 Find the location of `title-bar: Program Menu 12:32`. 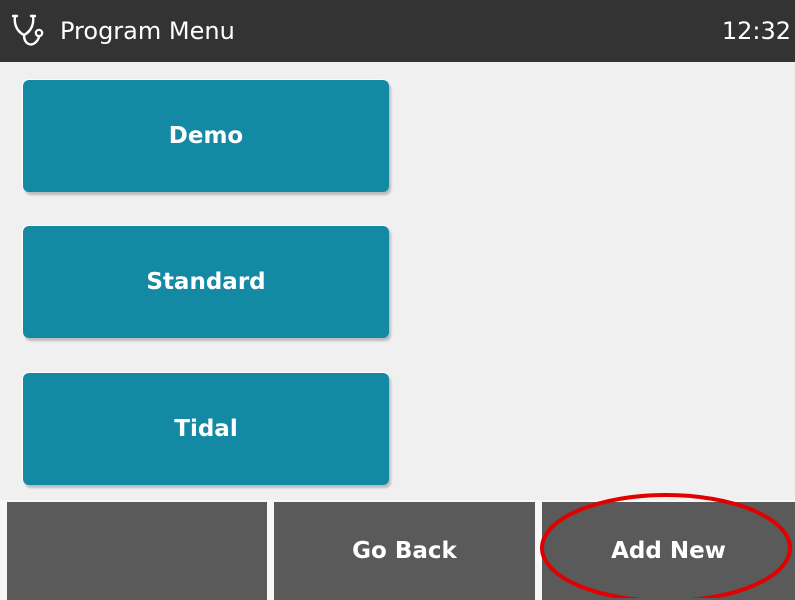

title-bar: Program Menu 12:32 is located at coordinates (397, 31).